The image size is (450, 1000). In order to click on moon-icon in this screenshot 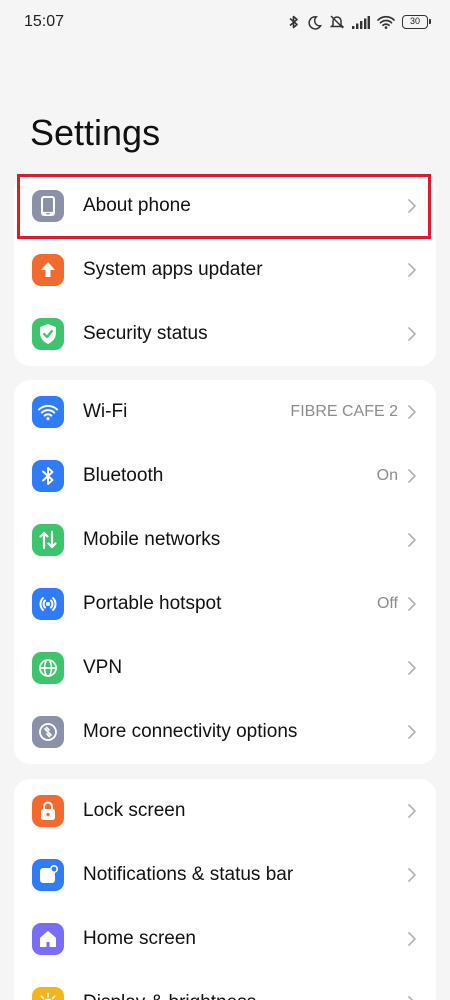, I will do `click(314, 22)`.